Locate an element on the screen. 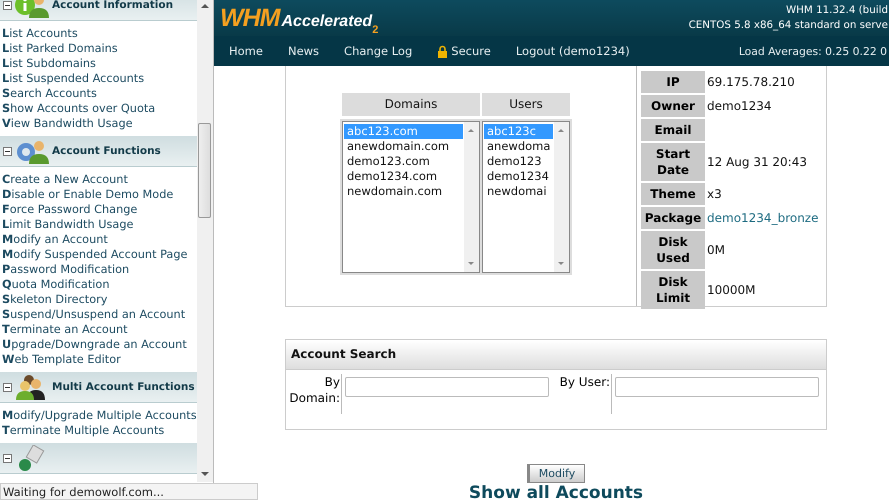 This screenshot has height=500, width=889. nav-link: Home is located at coordinates (246, 51).